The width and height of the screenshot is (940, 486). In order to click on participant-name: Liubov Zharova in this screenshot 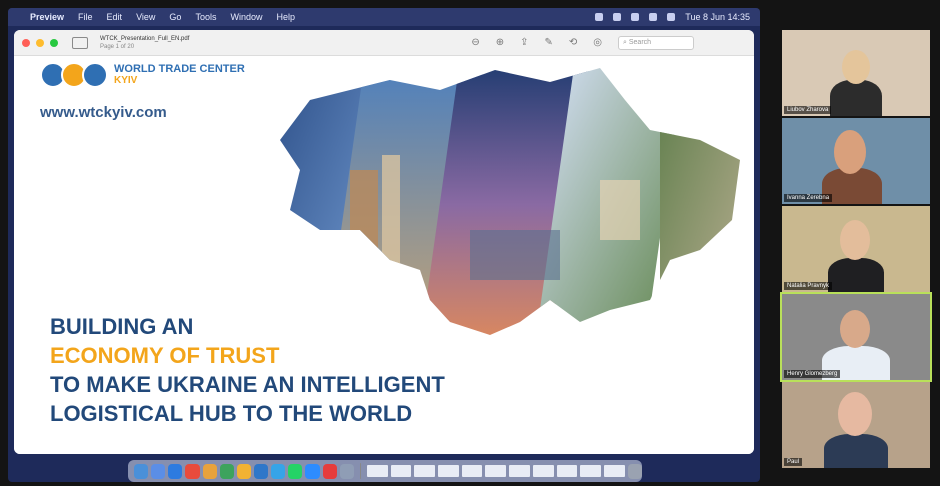, I will do `click(808, 110)`.